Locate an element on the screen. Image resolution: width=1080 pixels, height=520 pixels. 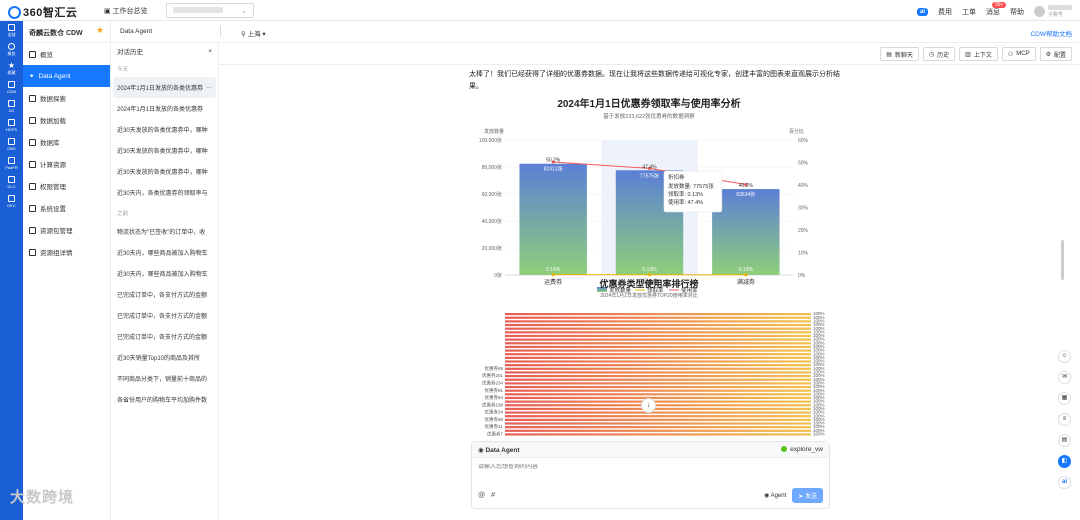
sidebar-item-data-agent: ✦ Data Agent is located at coordinates (66, 76).